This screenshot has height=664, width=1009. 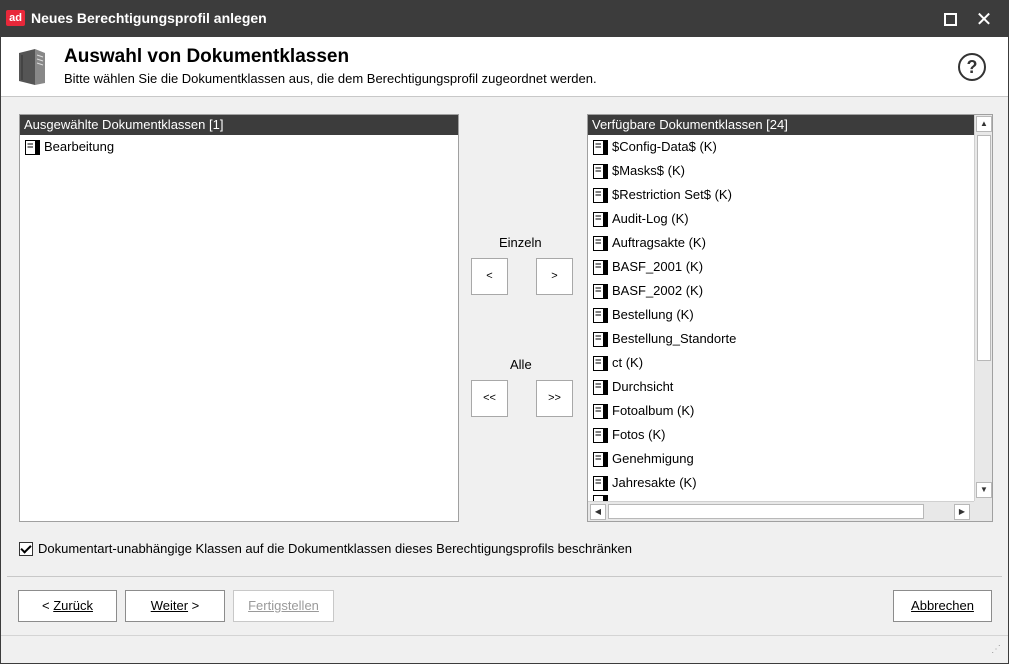 I want to click on list-item-label: Fotos (K), so click(x=639, y=434).